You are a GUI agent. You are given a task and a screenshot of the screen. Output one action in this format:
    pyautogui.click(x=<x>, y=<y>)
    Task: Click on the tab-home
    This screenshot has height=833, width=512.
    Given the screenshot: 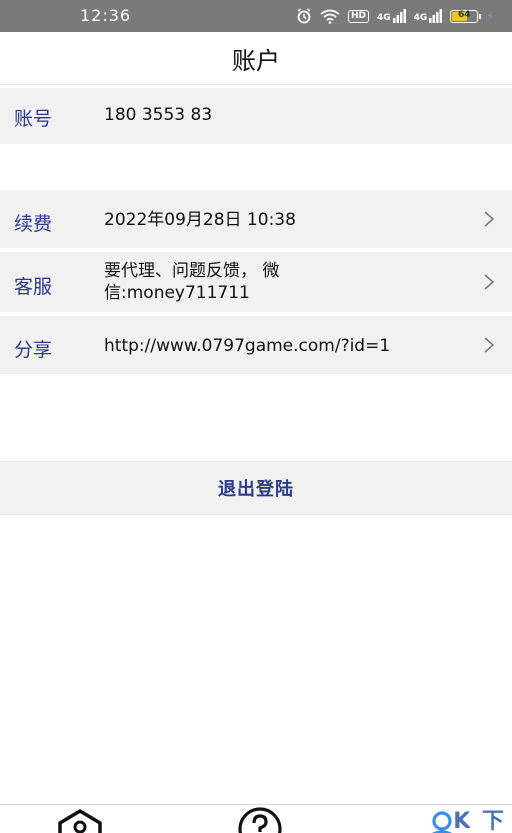 What is the action you would take?
    pyautogui.click(x=80, y=819)
    